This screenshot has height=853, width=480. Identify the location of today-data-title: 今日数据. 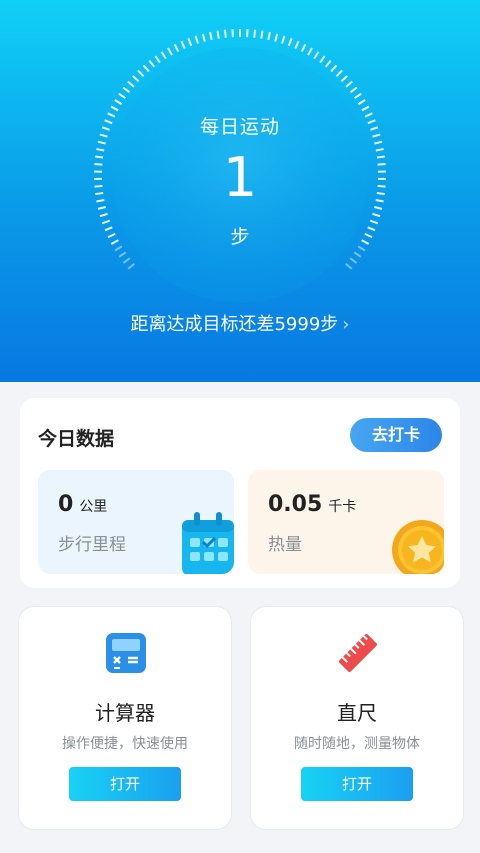
(76, 439).